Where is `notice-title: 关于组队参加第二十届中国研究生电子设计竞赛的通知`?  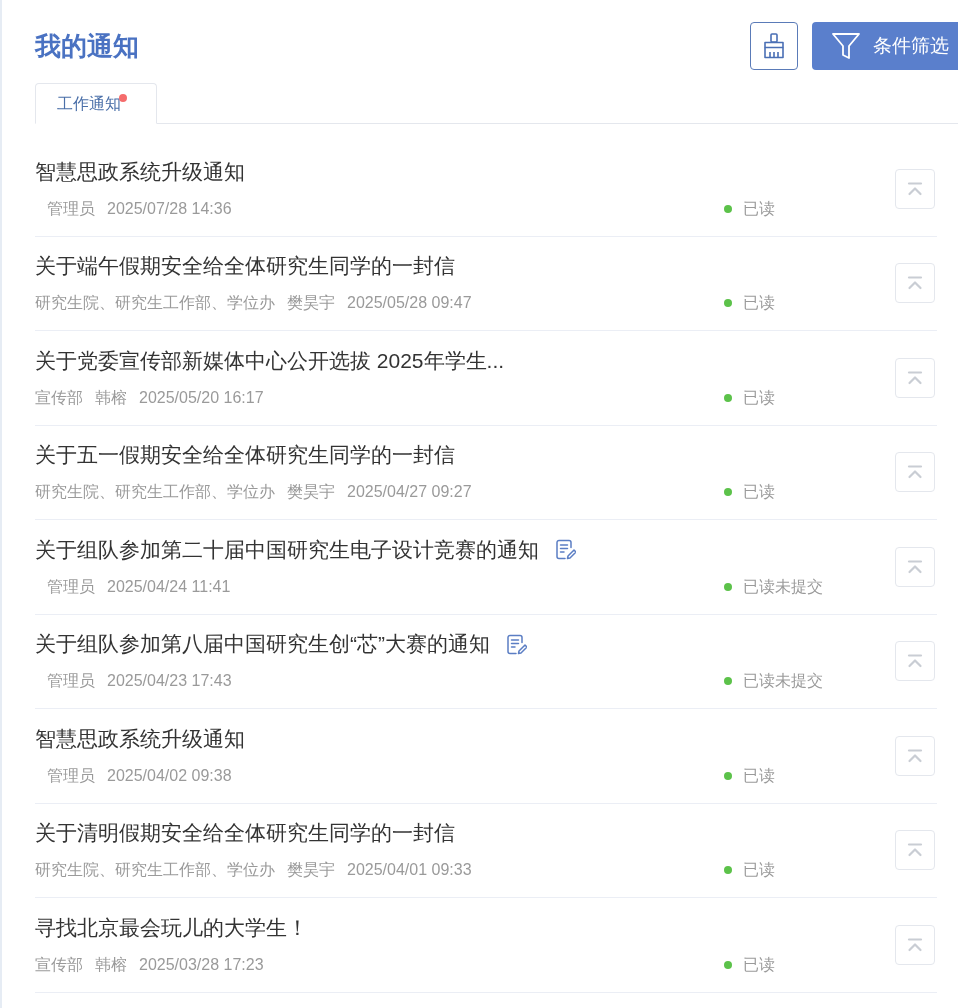 notice-title: 关于组队参加第二十届中国研究生电子设计竞赛的通知 is located at coordinates (287, 549).